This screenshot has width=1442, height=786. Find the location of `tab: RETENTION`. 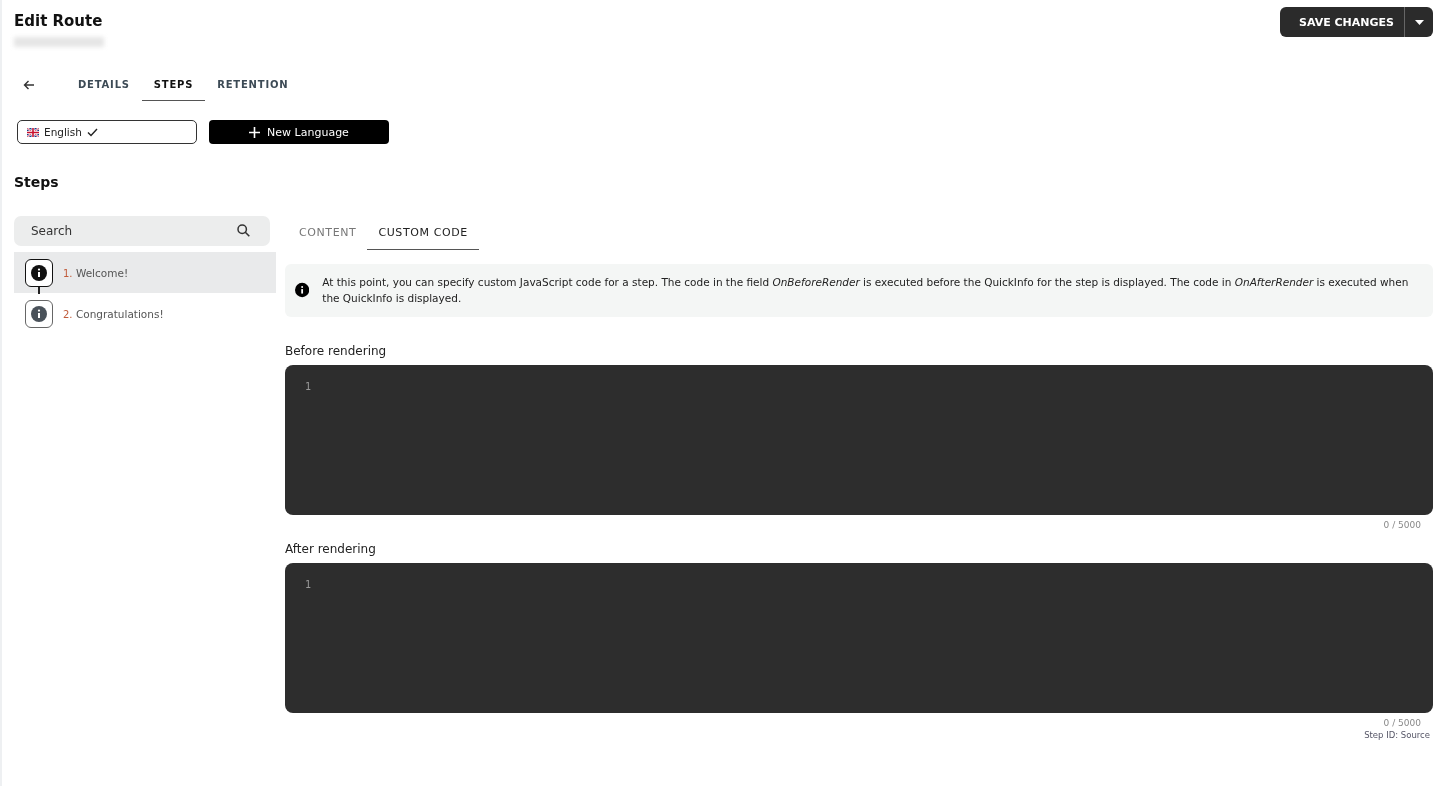

tab: RETENTION is located at coordinates (253, 85).